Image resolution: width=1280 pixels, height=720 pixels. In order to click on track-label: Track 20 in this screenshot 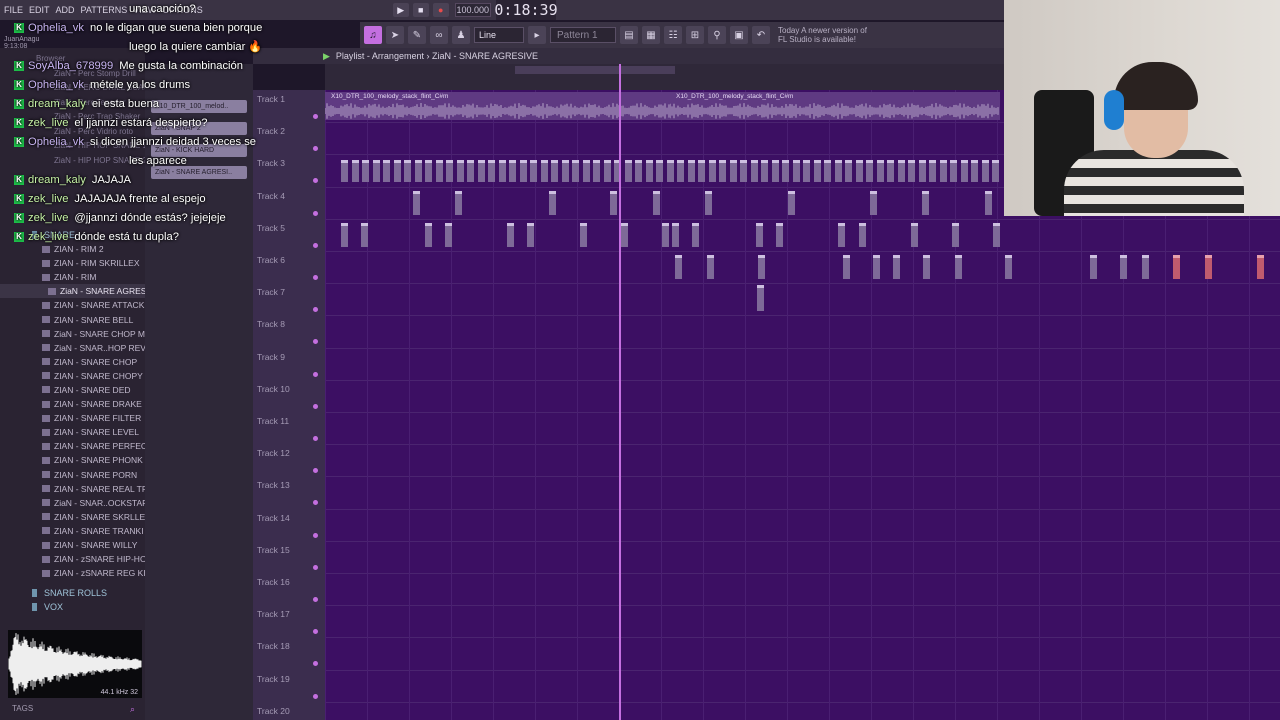, I will do `click(289, 711)`.